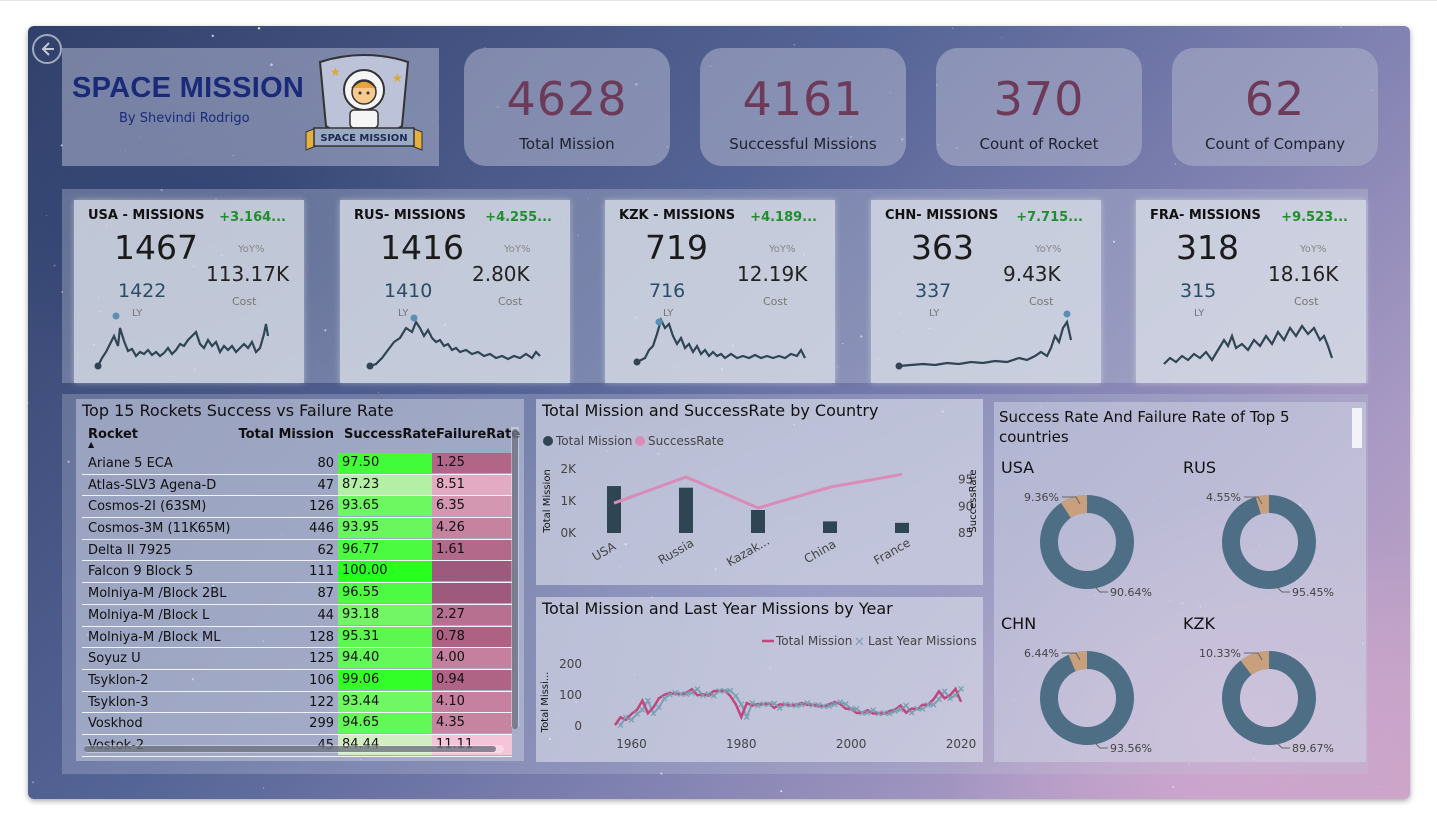  Describe the element at coordinates (1313, 592) in the screenshot. I see `success-rate-label: 95.45%` at that location.